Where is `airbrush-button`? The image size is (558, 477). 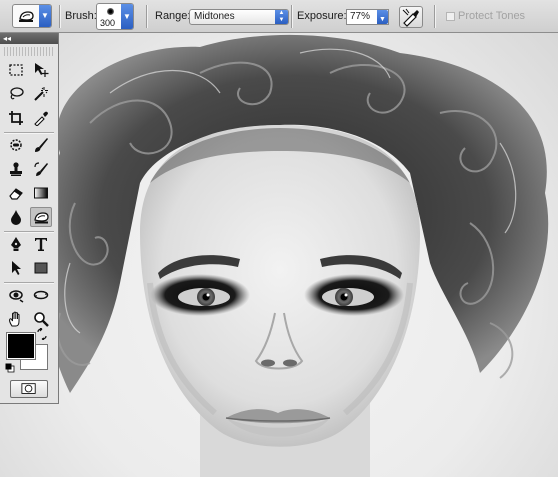 airbrush-button is located at coordinates (411, 17).